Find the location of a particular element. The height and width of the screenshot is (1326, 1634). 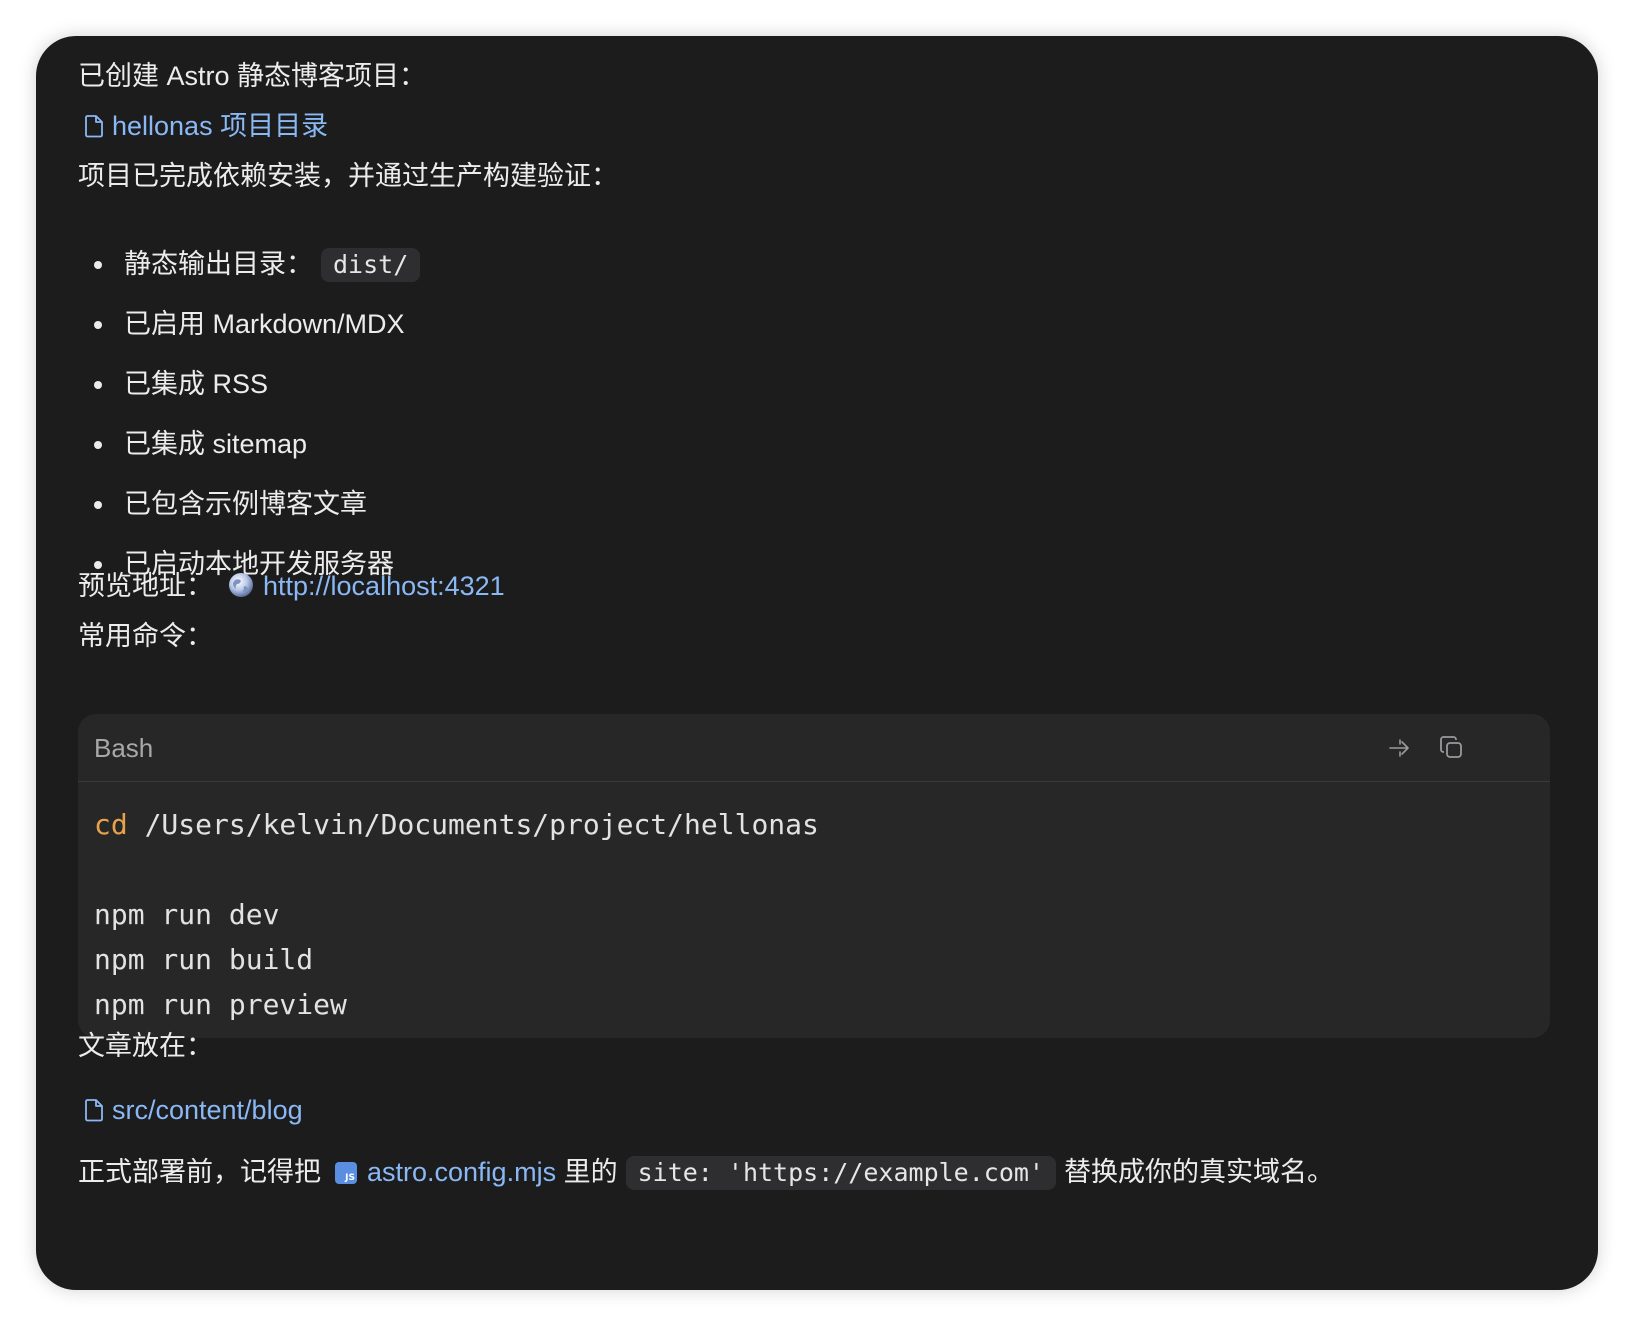

code-line: npm run preview is located at coordinates (220, 1004).